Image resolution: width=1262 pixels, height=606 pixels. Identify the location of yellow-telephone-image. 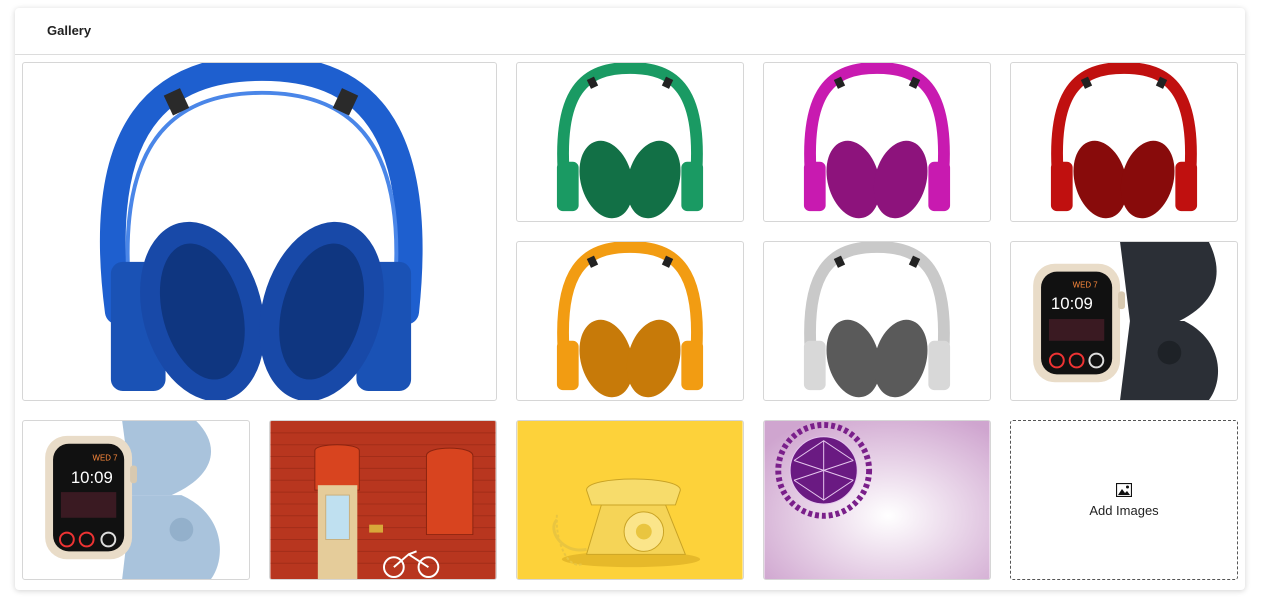
(630, 500).